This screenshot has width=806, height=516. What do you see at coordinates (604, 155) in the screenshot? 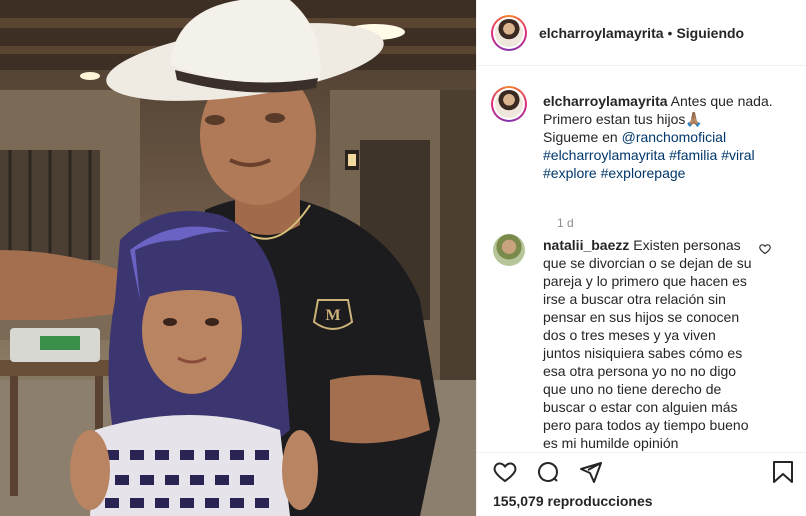
I see `hashtag-link: #elcharroylamayrita` at bounding box center [604, 155].